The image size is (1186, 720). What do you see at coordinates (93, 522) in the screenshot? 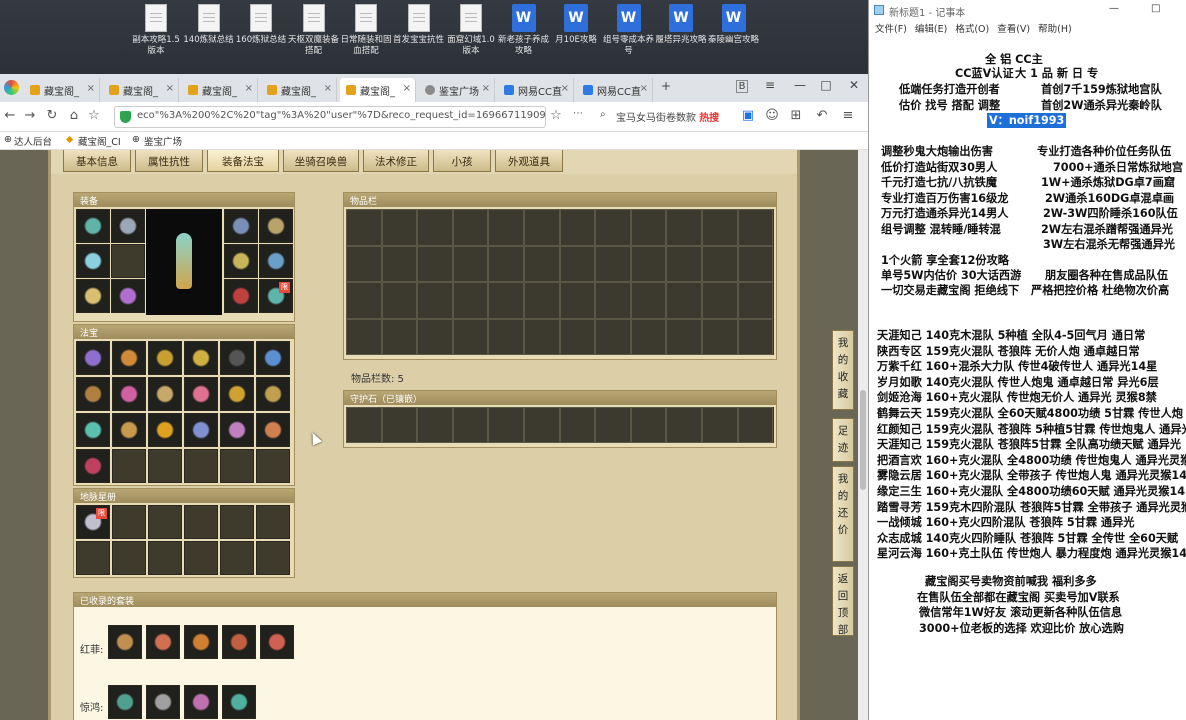
I see `dimai-slot: 限` at bounding box center [93, 522].